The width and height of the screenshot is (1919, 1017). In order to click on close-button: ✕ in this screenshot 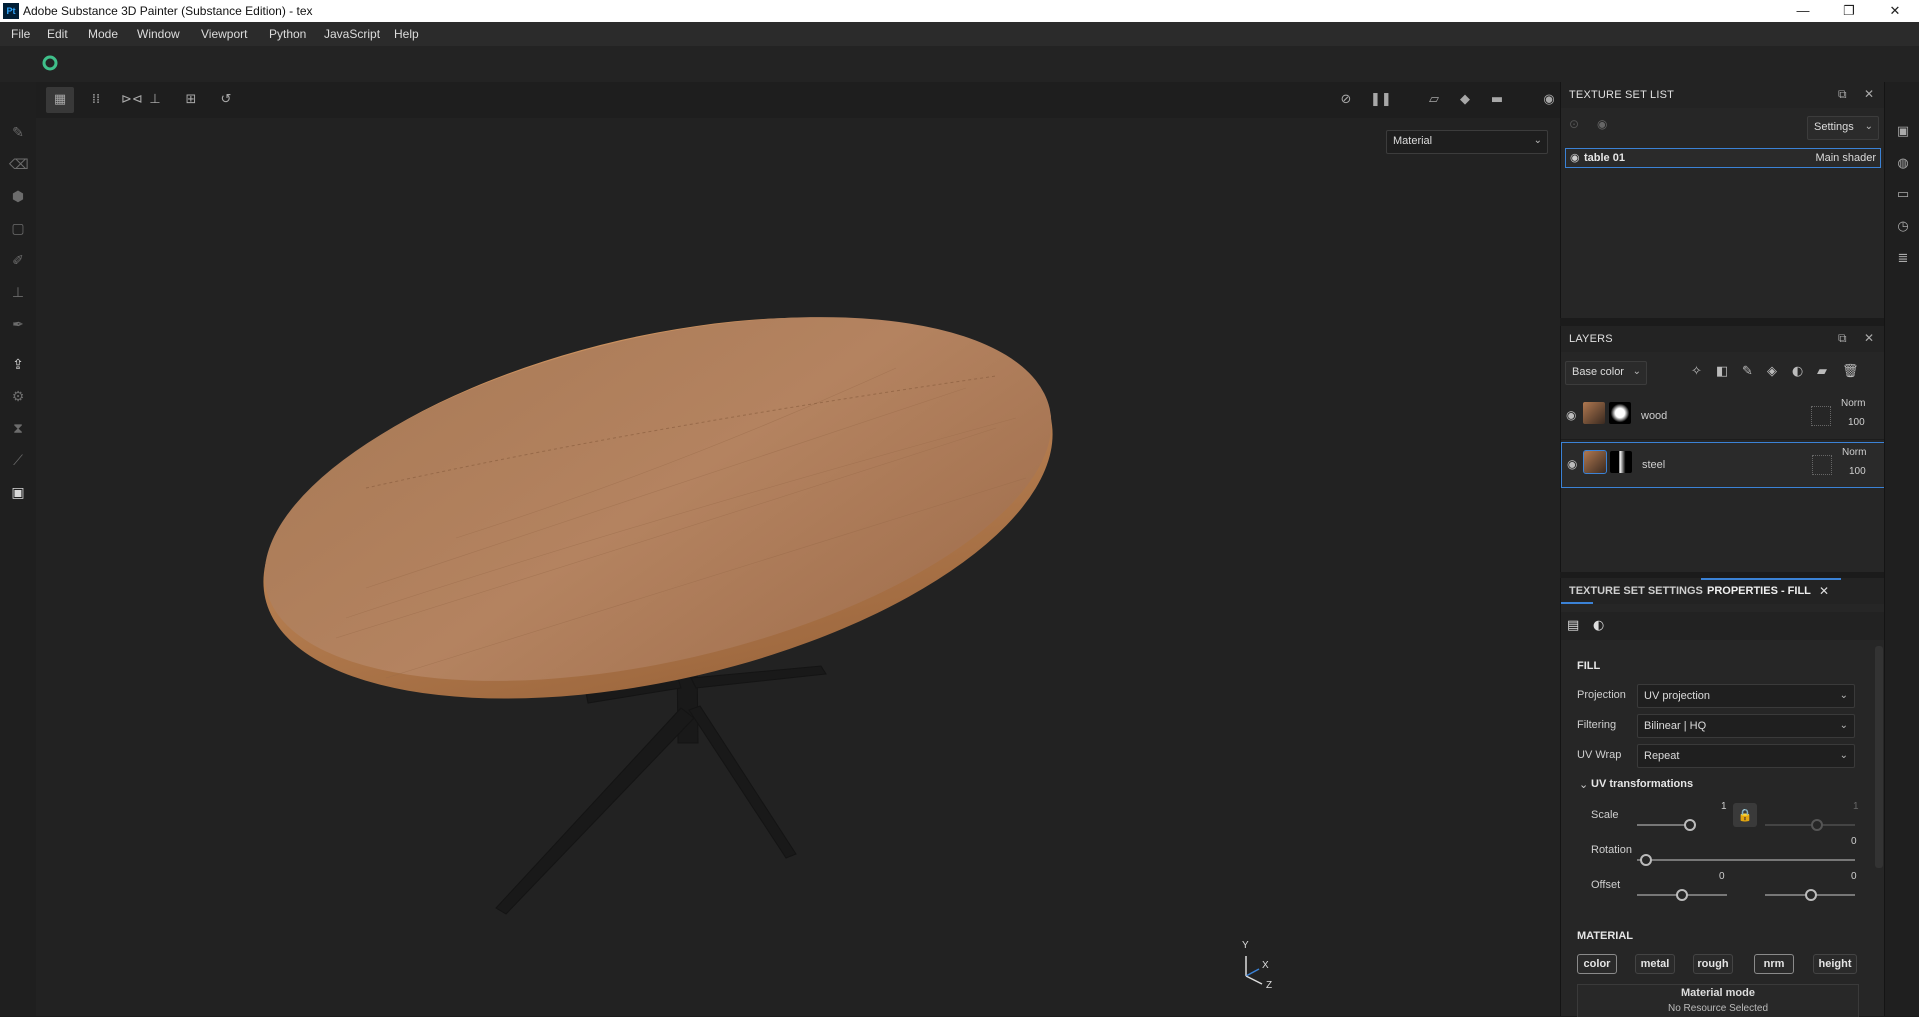, I will do `click(1895, 11)`.